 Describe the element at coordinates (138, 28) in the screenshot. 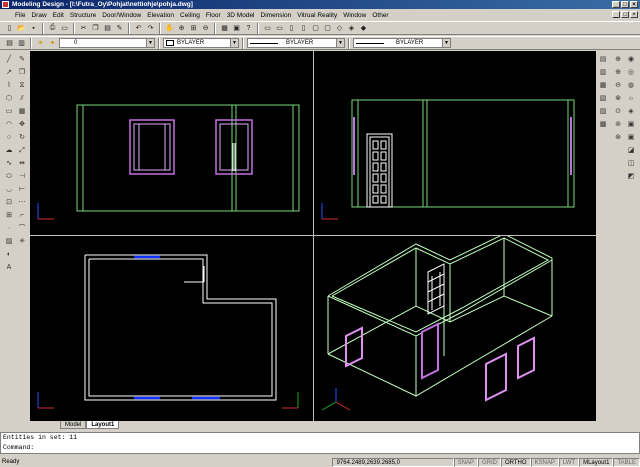

I see `undo-icon: ↶` at that location.